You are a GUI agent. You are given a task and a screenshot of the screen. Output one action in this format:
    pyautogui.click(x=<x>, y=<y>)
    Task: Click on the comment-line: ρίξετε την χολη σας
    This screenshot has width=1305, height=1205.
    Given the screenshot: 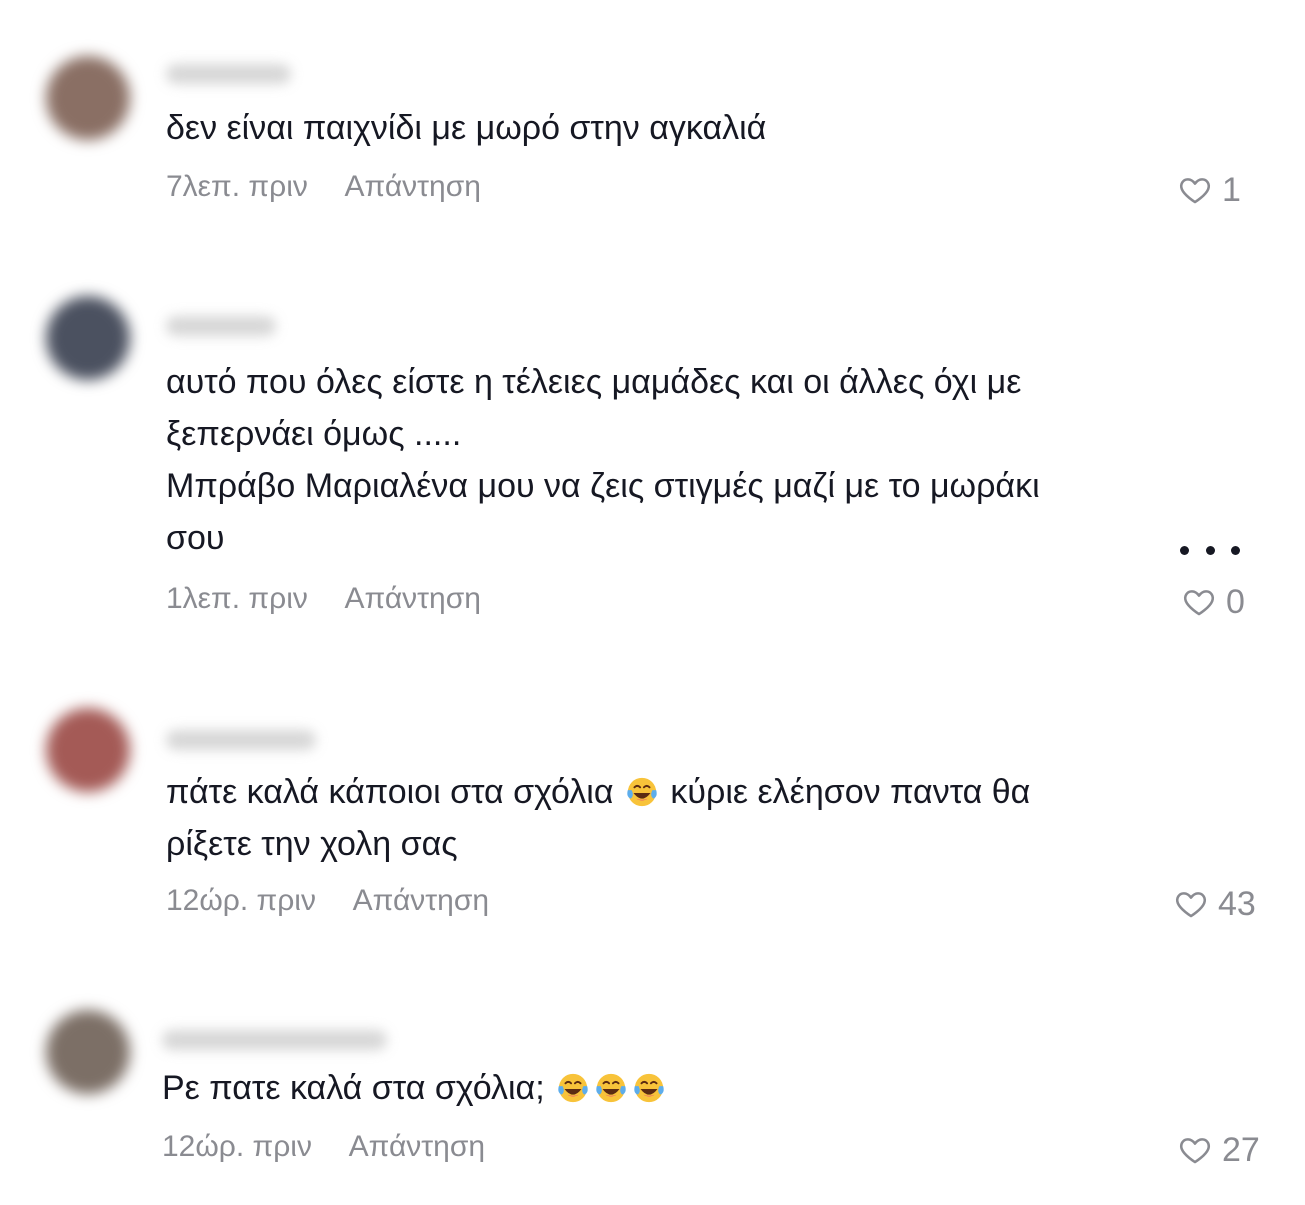 What is the action you would take?
    pyautogui.click(x=312, y=844)
    